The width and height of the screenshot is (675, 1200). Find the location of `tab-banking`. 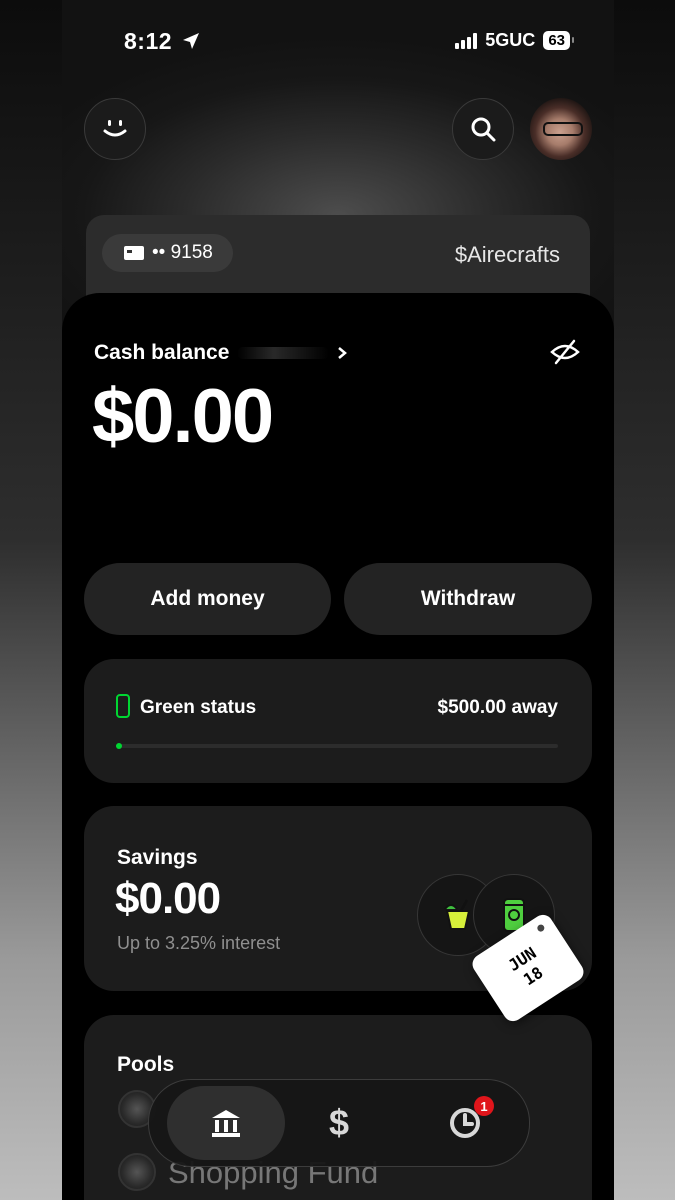

tab-banking is located at coordinates (226, 1123).